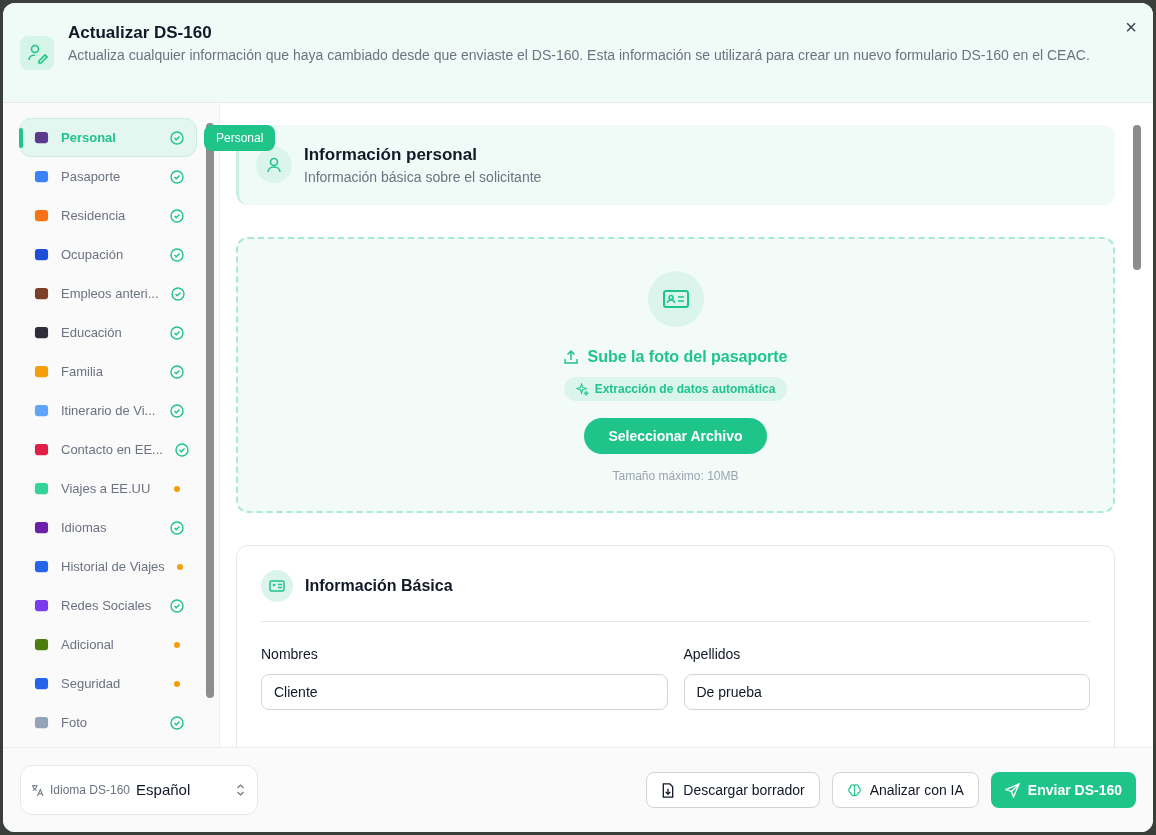 The height and width of the screenshot is (835, 1156). Describe the element at coordinates (92, 332) in the screenshot. I see `sidebar-label: Educación` at that location.